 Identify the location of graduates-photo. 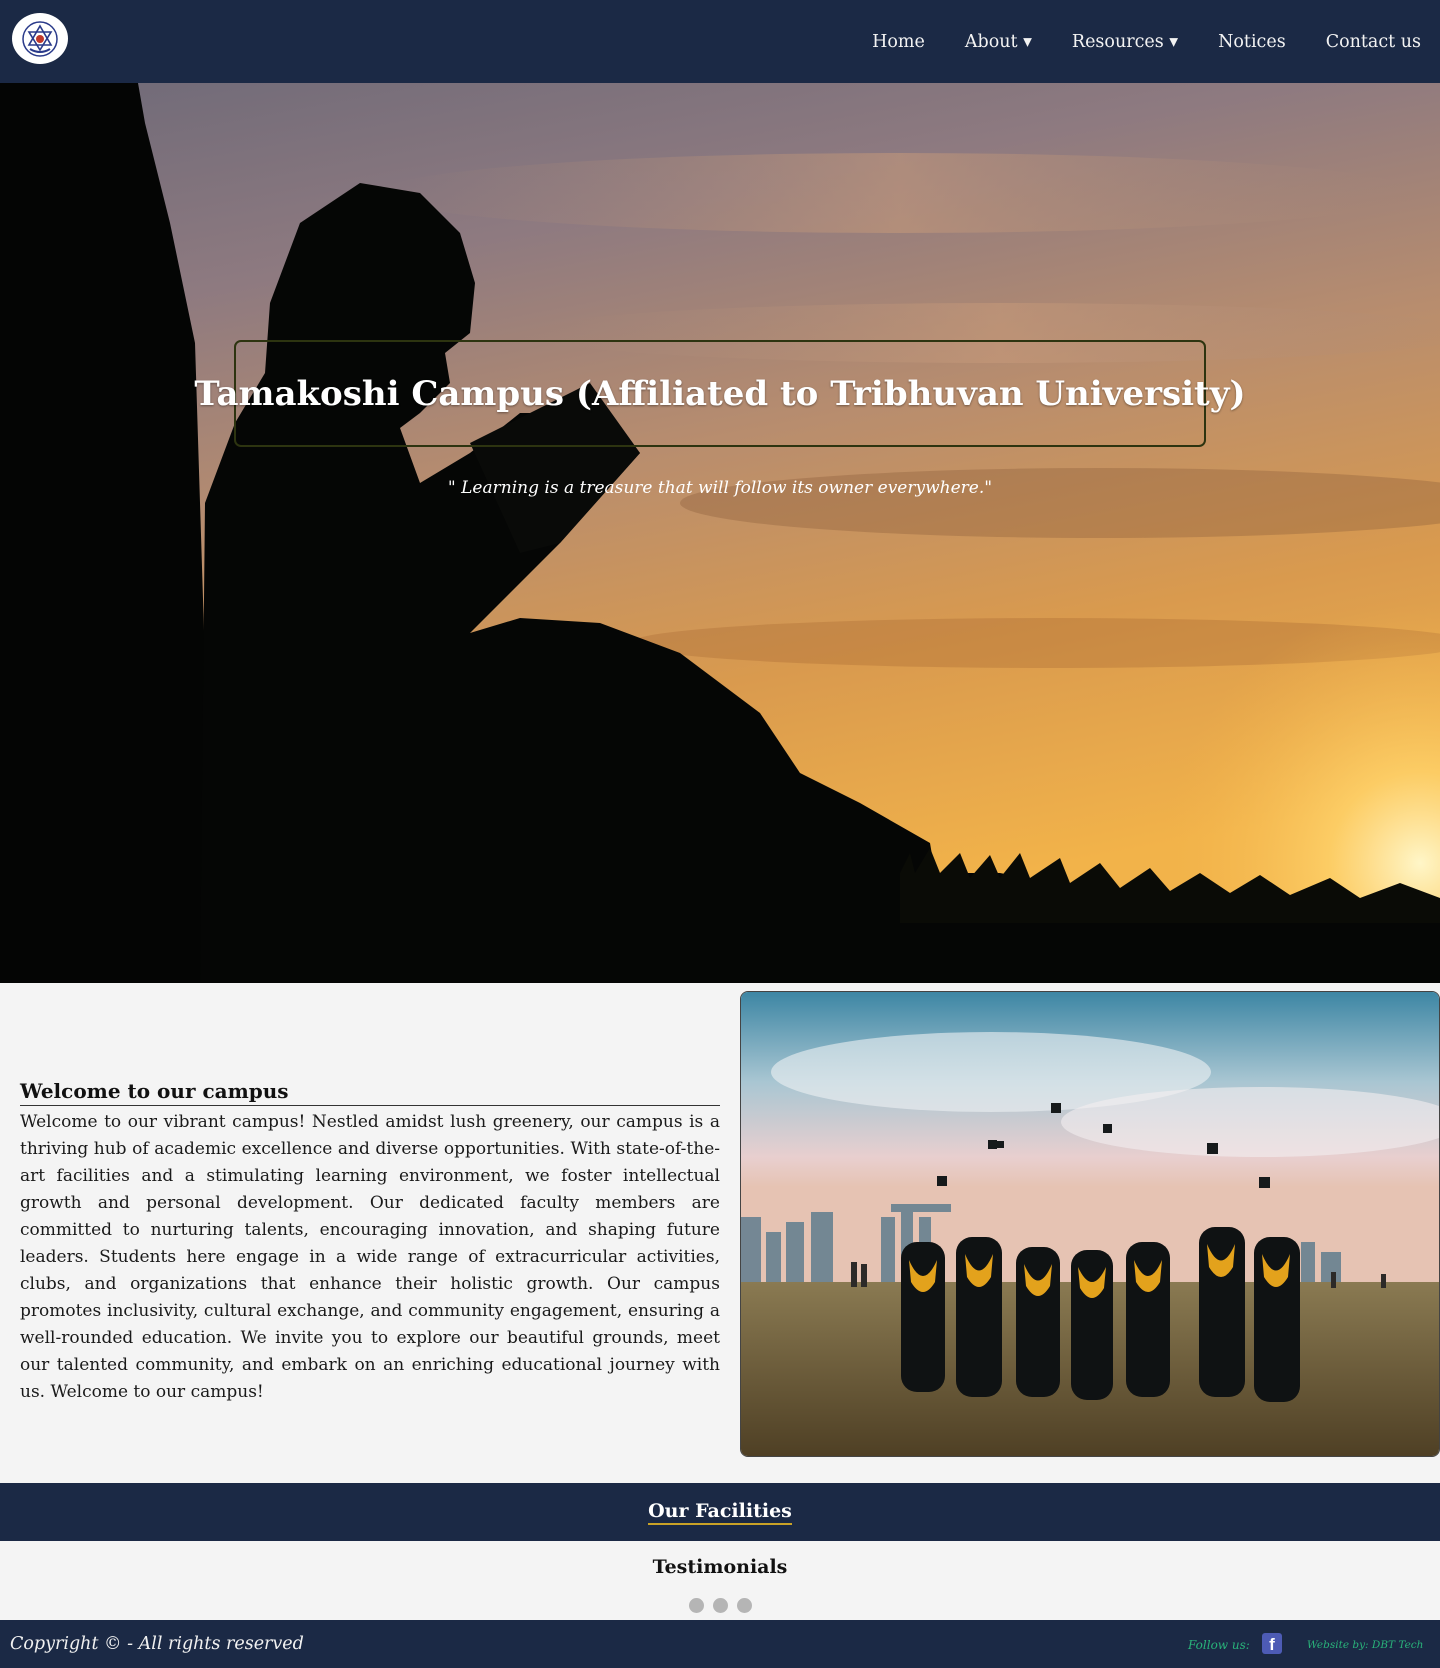
(1090, 1224).